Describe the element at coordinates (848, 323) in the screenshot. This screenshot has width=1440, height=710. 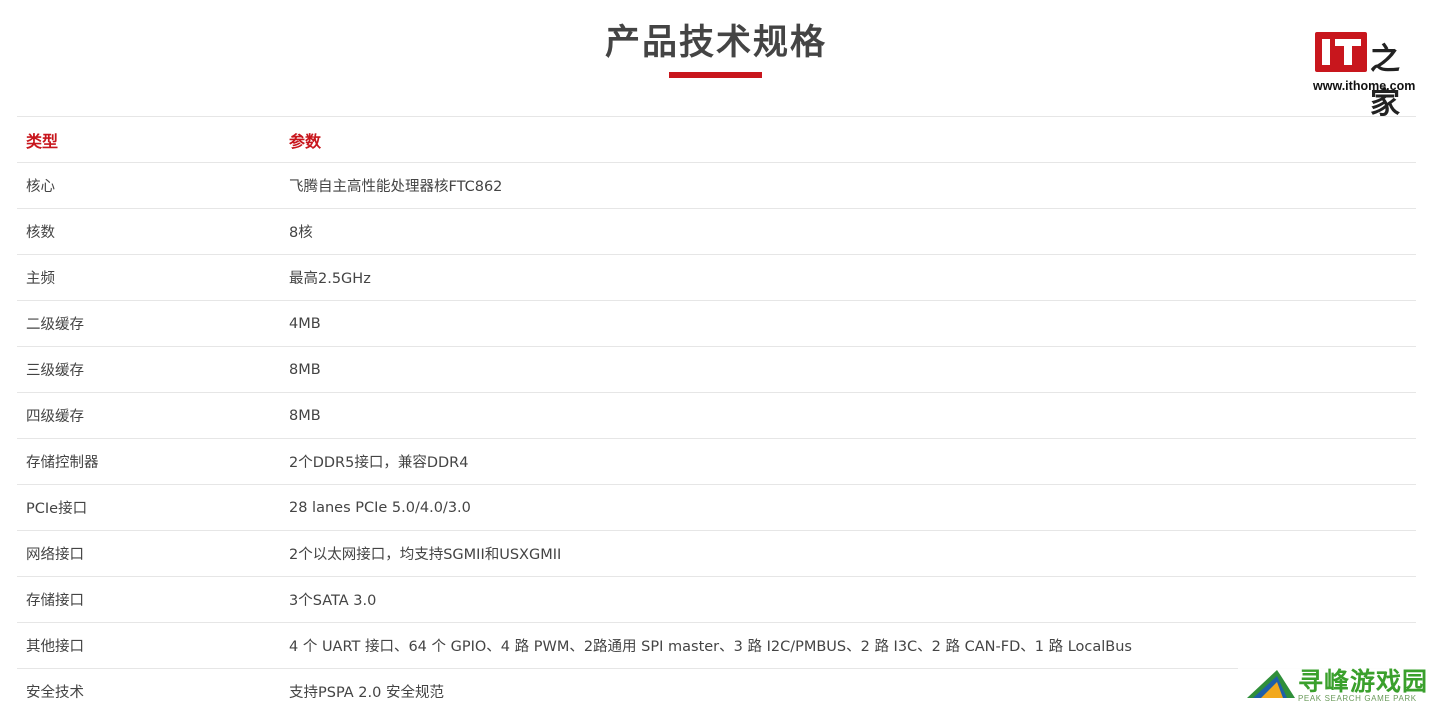
I see `row-param: 4MB` at that location.